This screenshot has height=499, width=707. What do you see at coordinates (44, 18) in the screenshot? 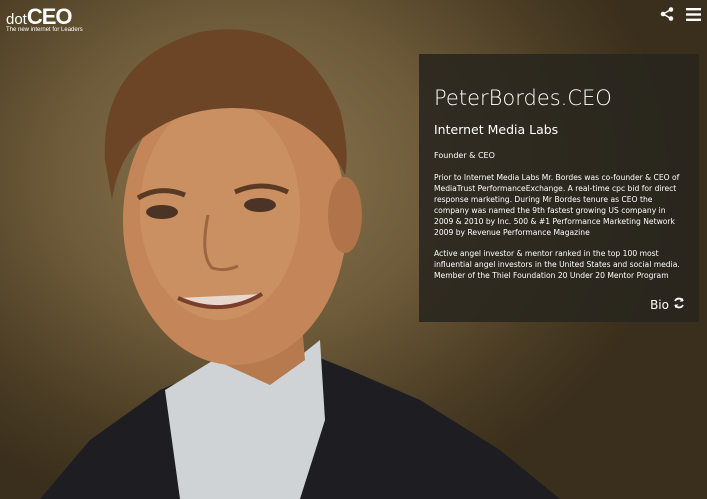
I see `dotceo-logo: dot CEO The new internet for Leaders` at bounding box center [44, 18].